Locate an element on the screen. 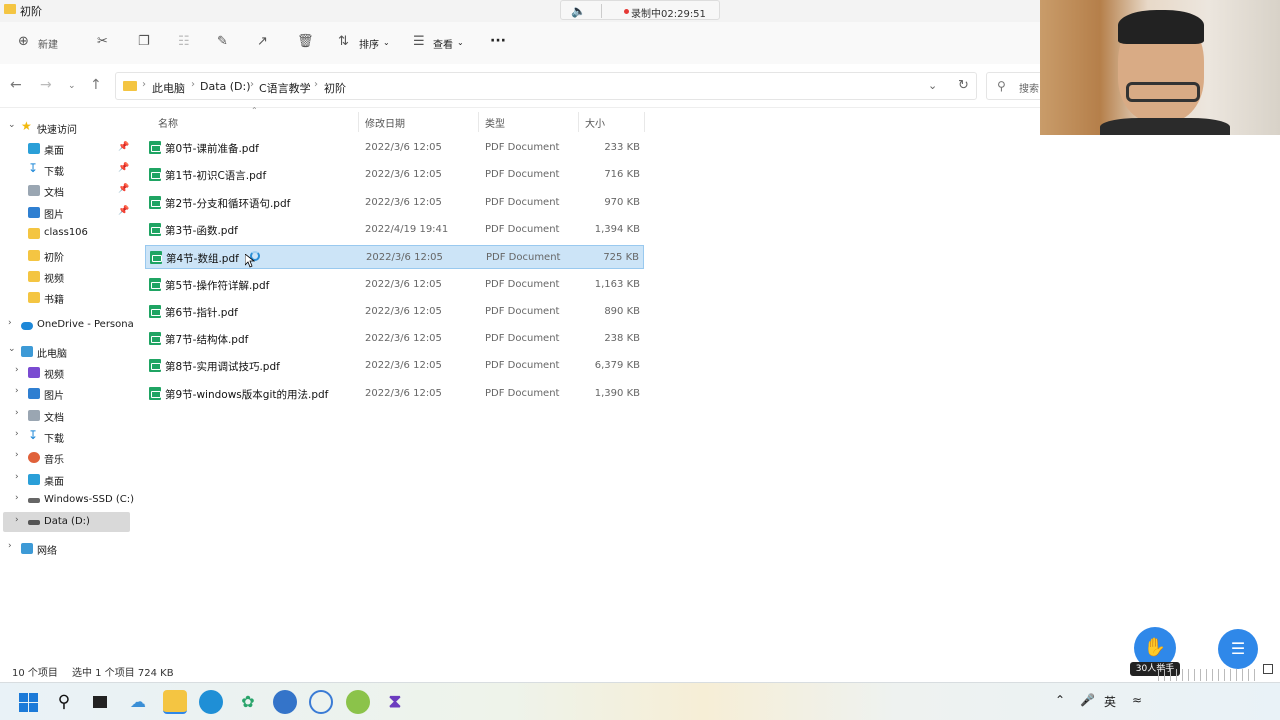 The image size is (1280, 720). column-header-date: 修改日期 is located at coordinates (385, 122).